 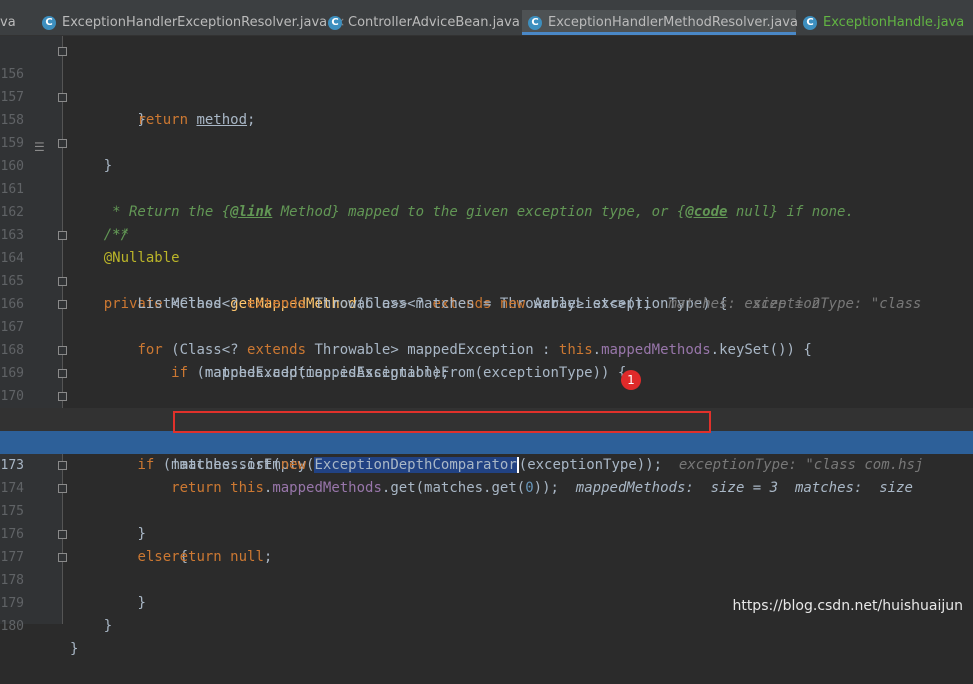 I want to click on tab-label: va, so click(x=8, y=22).